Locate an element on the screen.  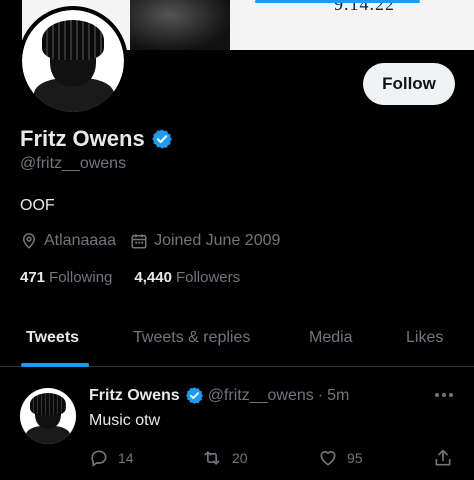
profile-name-row: Fritz Owens is located at coordinates (96, 139).